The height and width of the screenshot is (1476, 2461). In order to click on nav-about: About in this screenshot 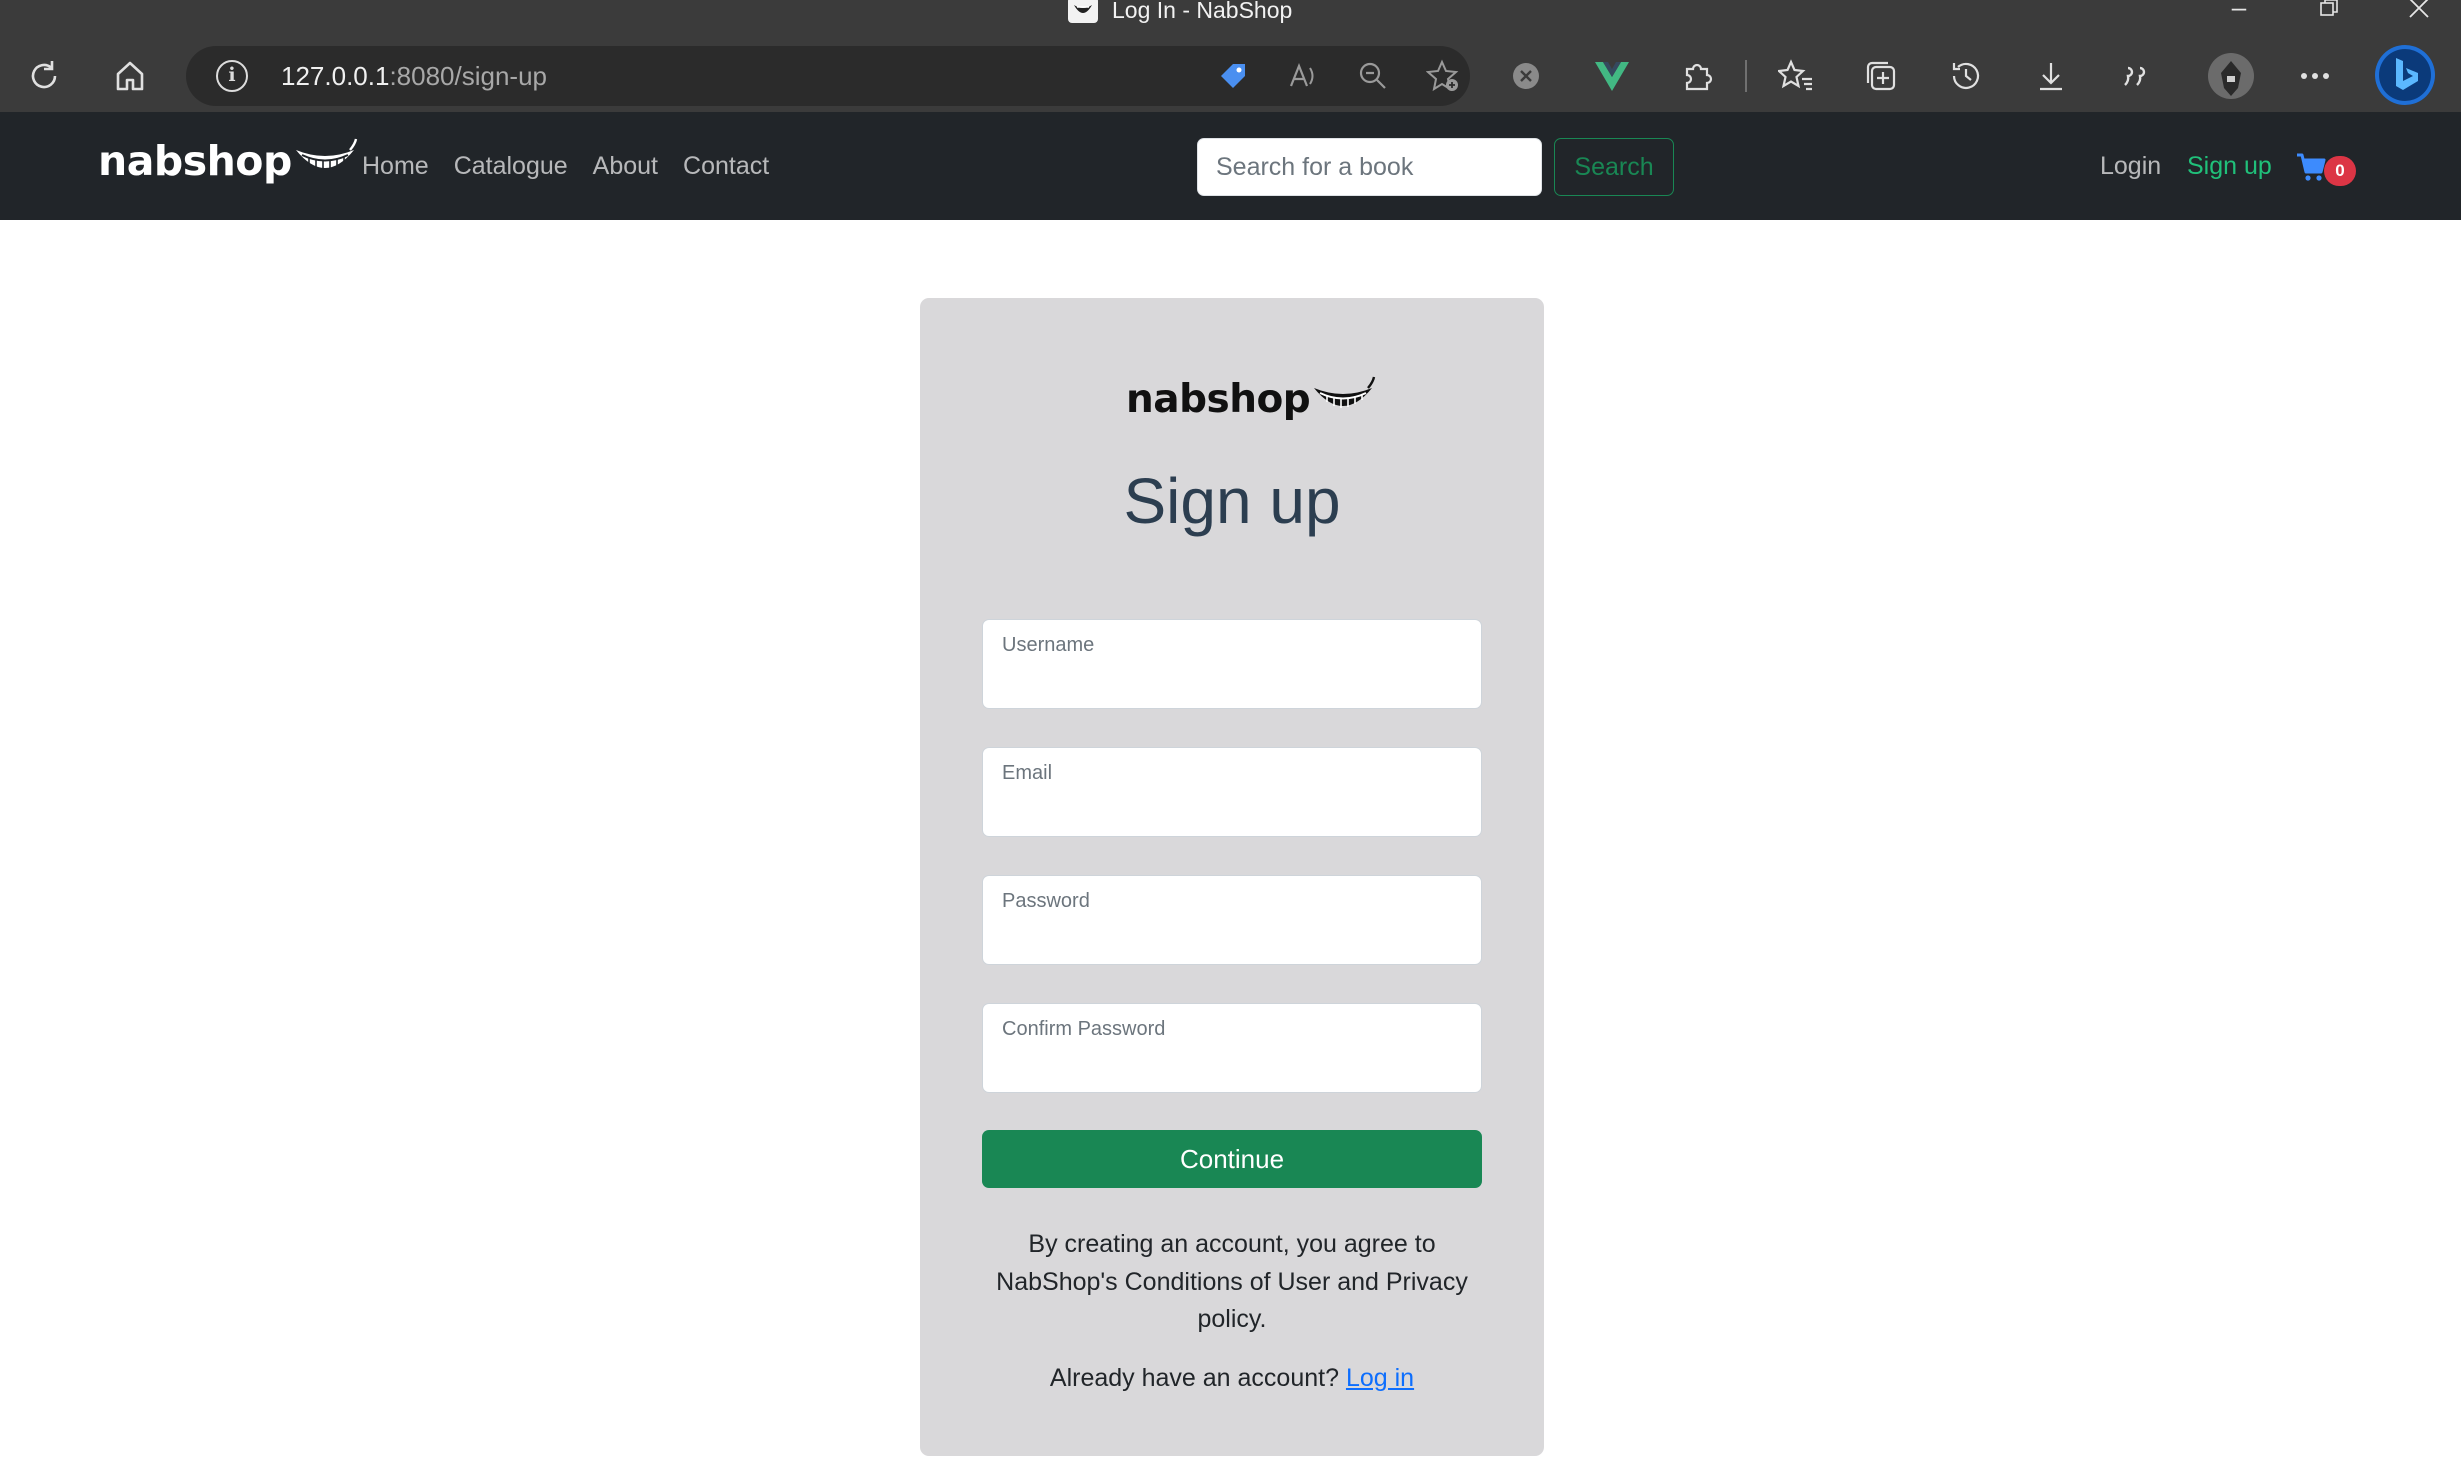, I will do `click(625, 166)`.